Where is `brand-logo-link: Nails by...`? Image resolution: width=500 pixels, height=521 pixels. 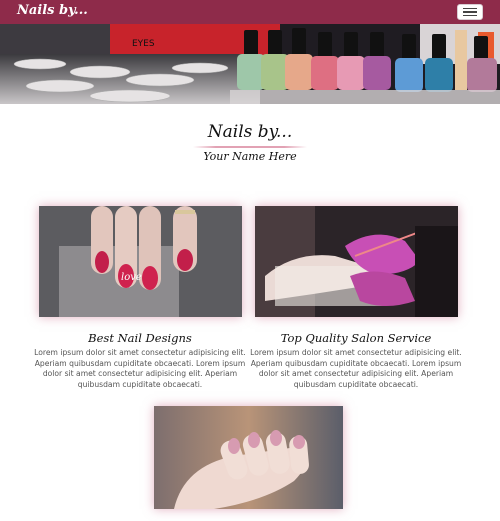
brand-logo-link: Nails by... is located at coordinates (52, 10).